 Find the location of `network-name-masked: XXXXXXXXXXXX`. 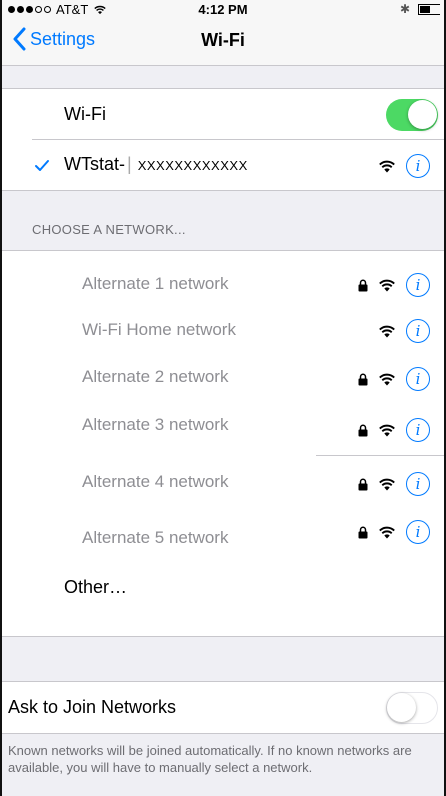

network-name-masked: XXXXXXXXXXXX is located at coordinates (192, 165).